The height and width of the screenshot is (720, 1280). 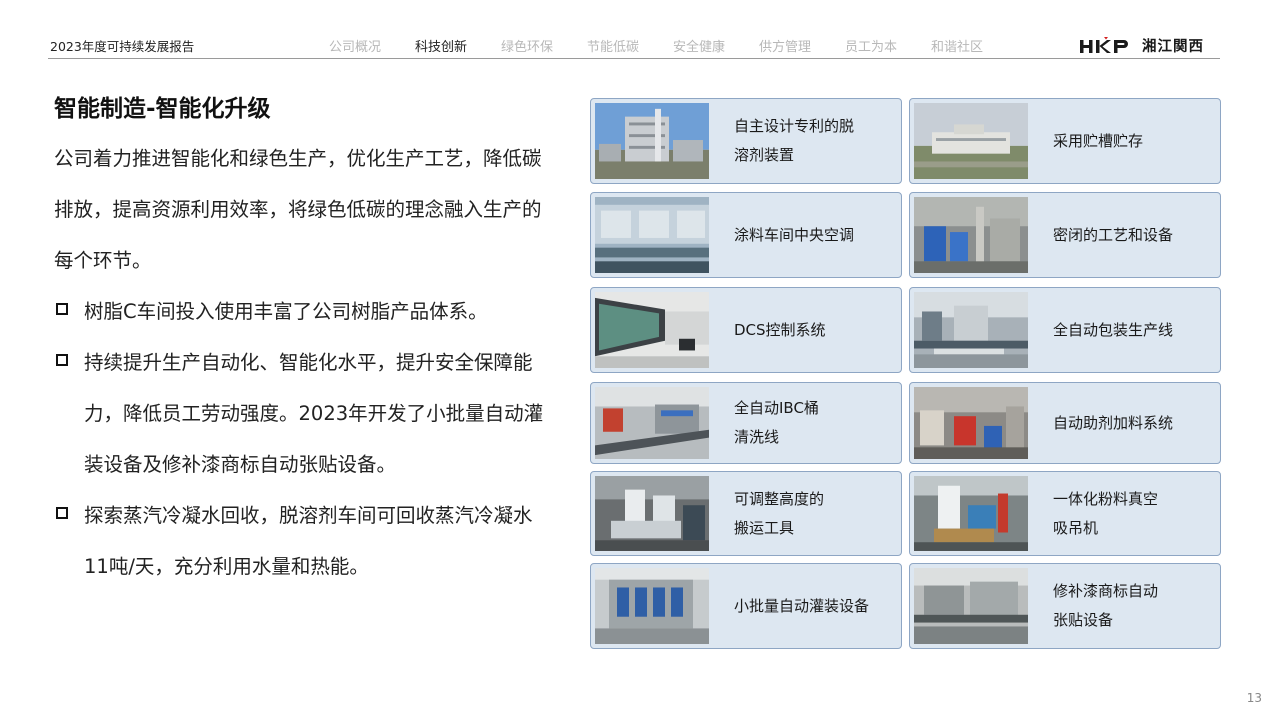 What do you see at coordinates (652, 513) in the screenshot?
I see `lifting-tool-photo` at bounding box center [652, 513].